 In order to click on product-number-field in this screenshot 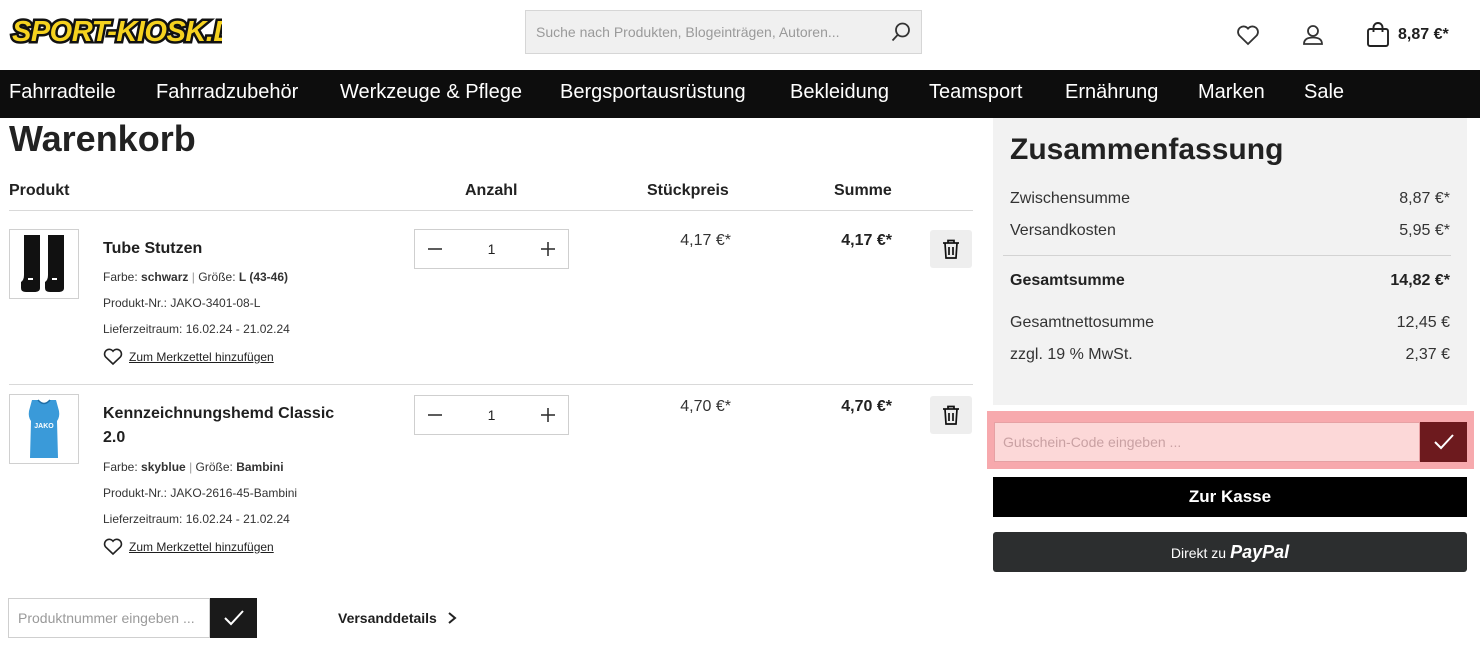, I will do `click(109, 618)`.